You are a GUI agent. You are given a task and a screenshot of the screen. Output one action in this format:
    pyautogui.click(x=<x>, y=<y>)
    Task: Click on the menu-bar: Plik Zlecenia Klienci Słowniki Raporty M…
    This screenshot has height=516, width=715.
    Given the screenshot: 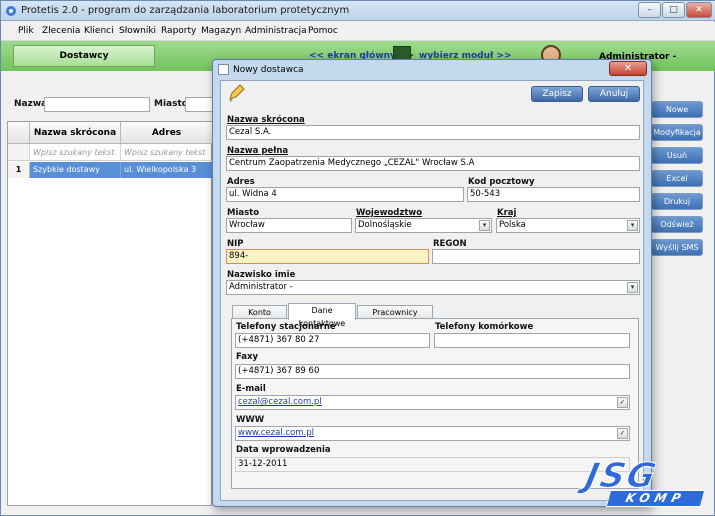 What is the action you would take?
    pyautogui.click(x=358, y=31)
    